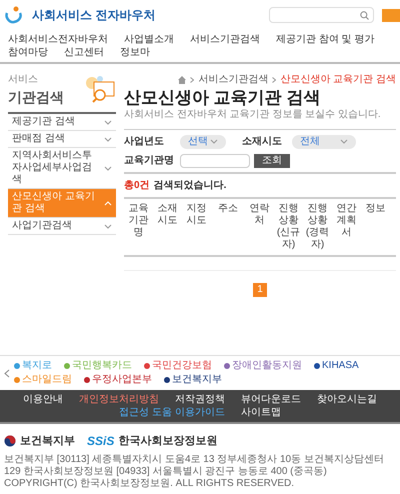 This screenshot has height=494, width=400. What do you see at coordinates (10, 441) in the screenshot?
I see `emblem-icon` at bounding box center [10, 441].